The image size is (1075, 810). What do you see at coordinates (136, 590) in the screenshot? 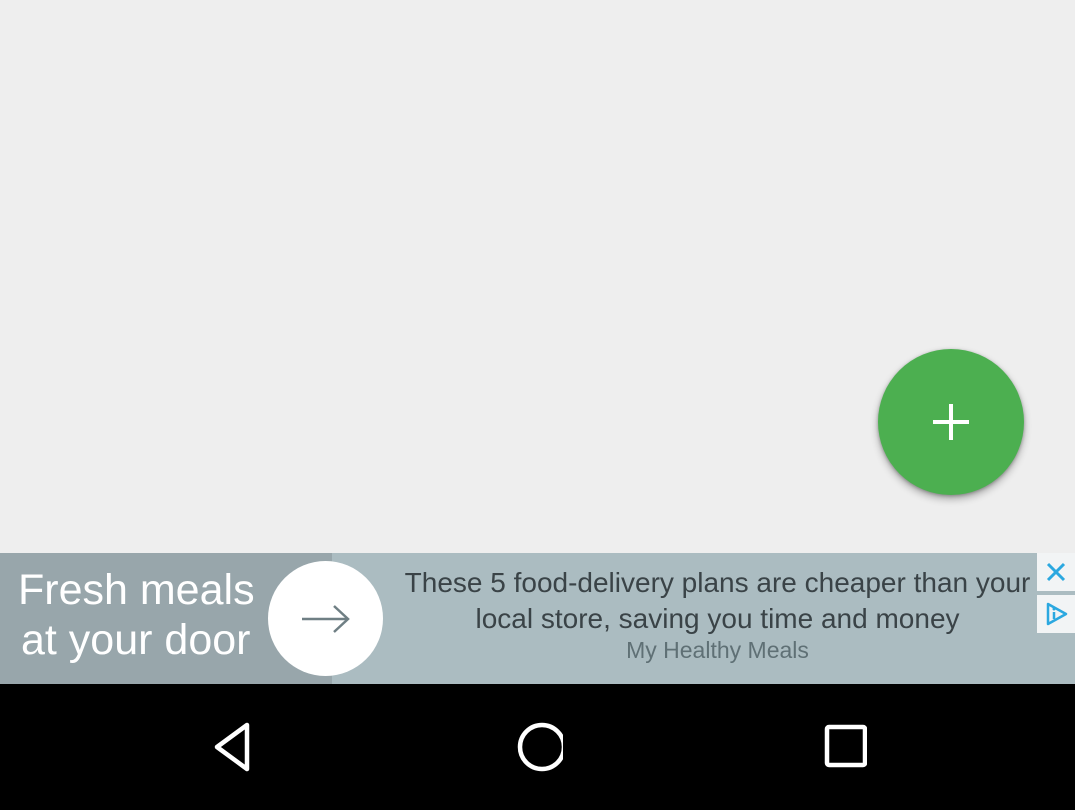
I see `ad-tagline-line-1: Fresh meals` at bounding box center [136, 590].